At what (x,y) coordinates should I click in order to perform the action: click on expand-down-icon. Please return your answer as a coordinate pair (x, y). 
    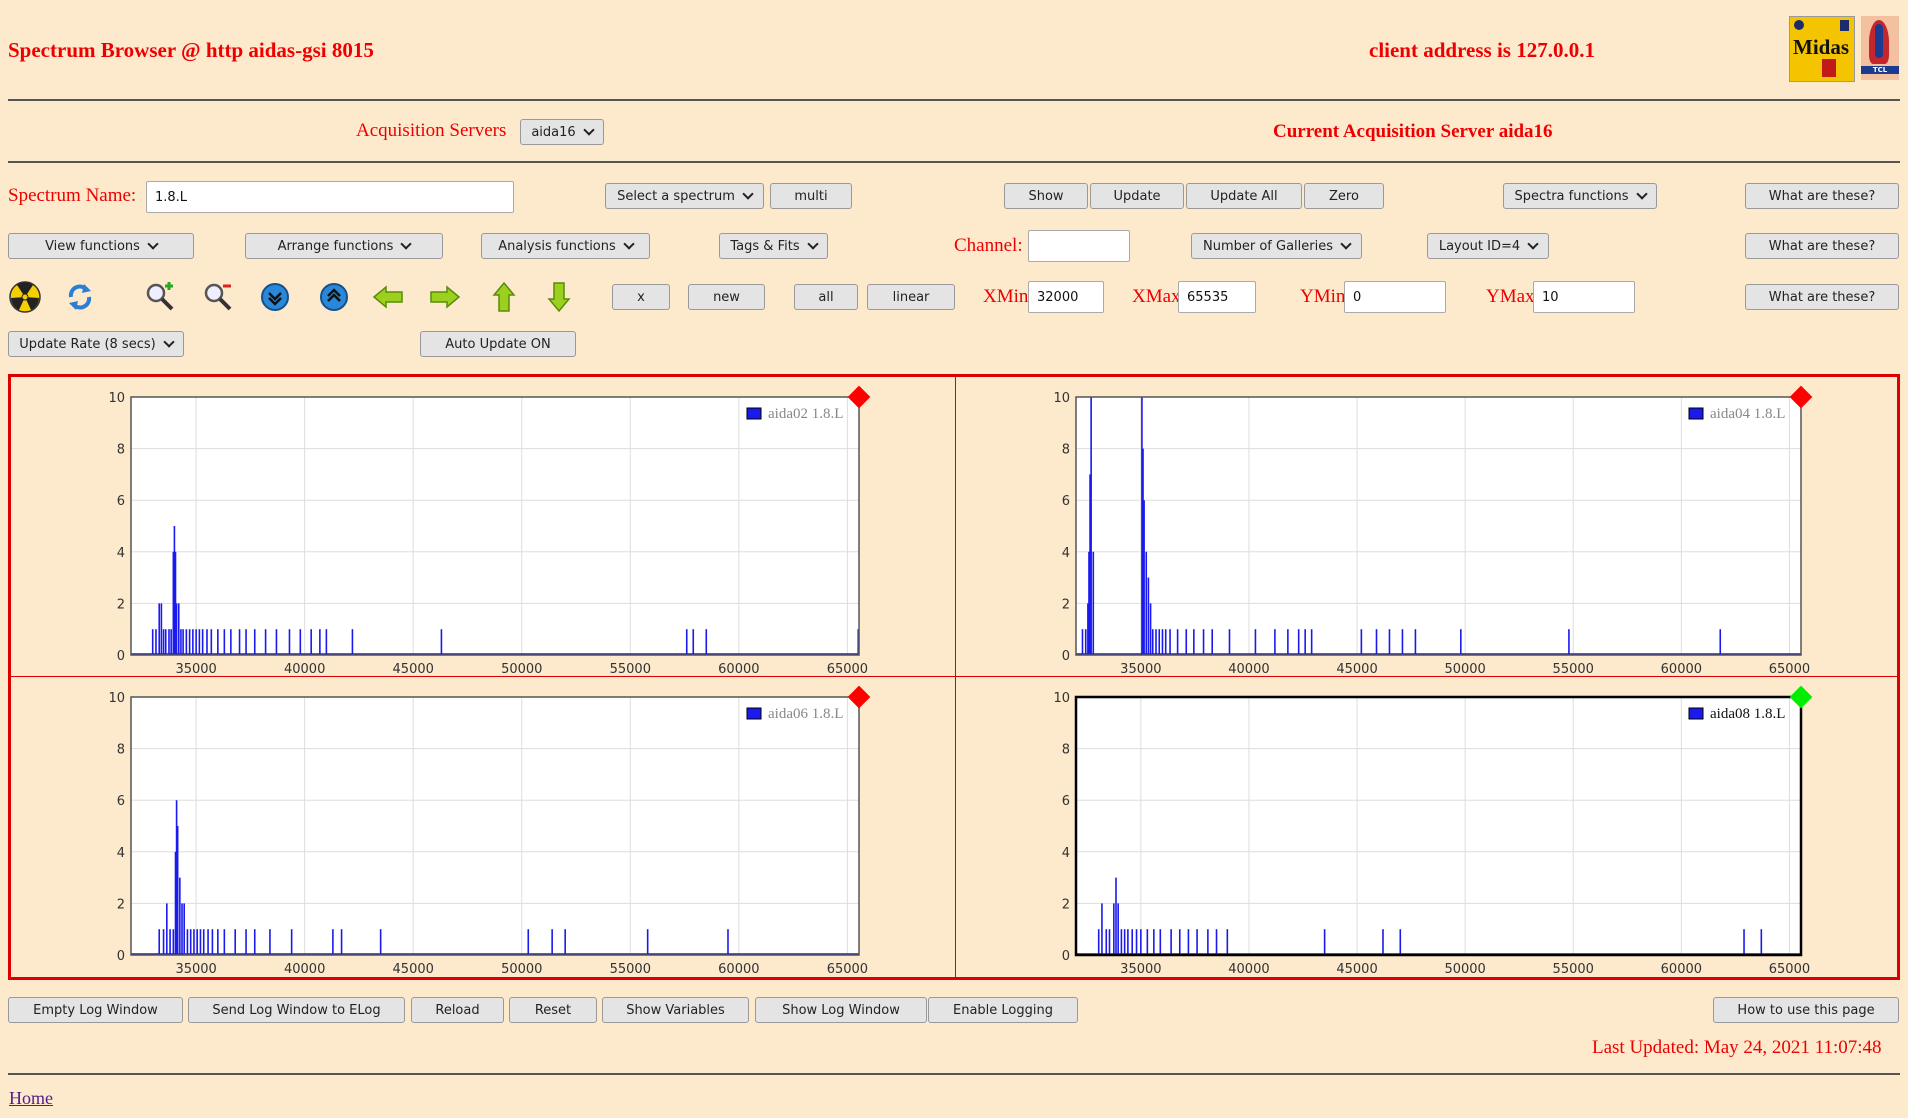
    Looking at the image, I should click on (275, 297).